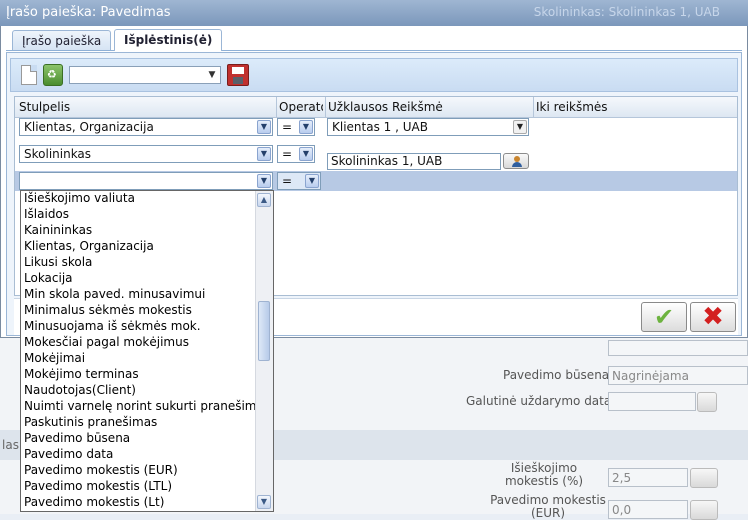 This screenshot has height=520, width=748. What do you see at coordinates (139, 294) in the screenshot?
I see `list-item: Min skola paved. minusavimui` at bounding box center [139, 294].